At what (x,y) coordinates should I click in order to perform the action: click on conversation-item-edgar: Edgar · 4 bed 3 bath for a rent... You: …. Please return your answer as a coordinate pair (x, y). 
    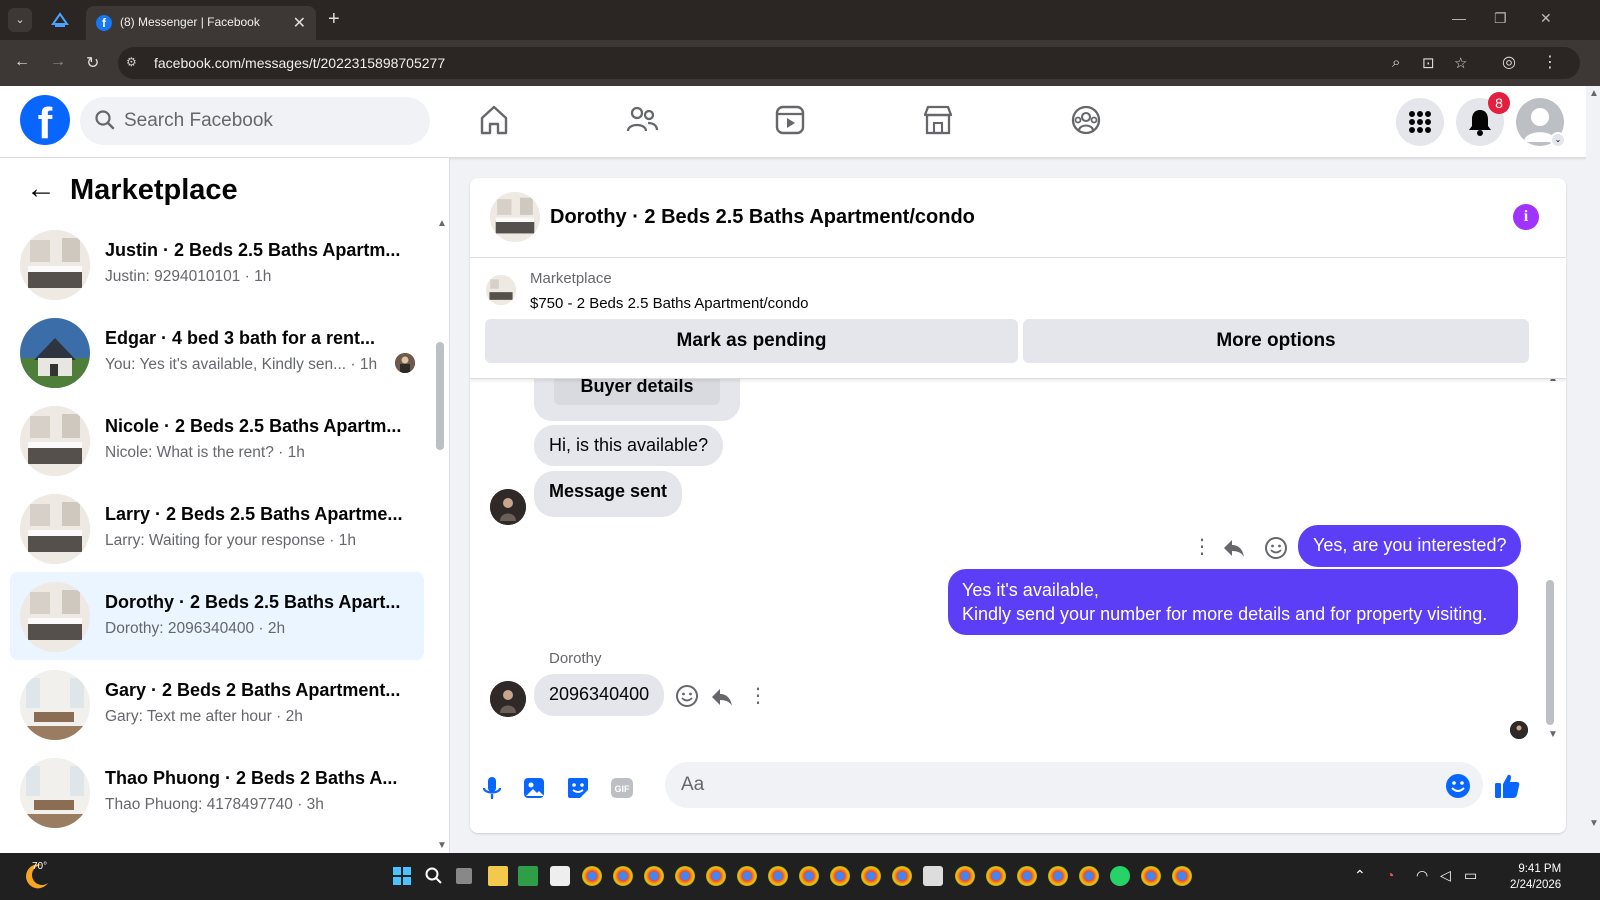
    Looking at the image, I should click on (217, 352).